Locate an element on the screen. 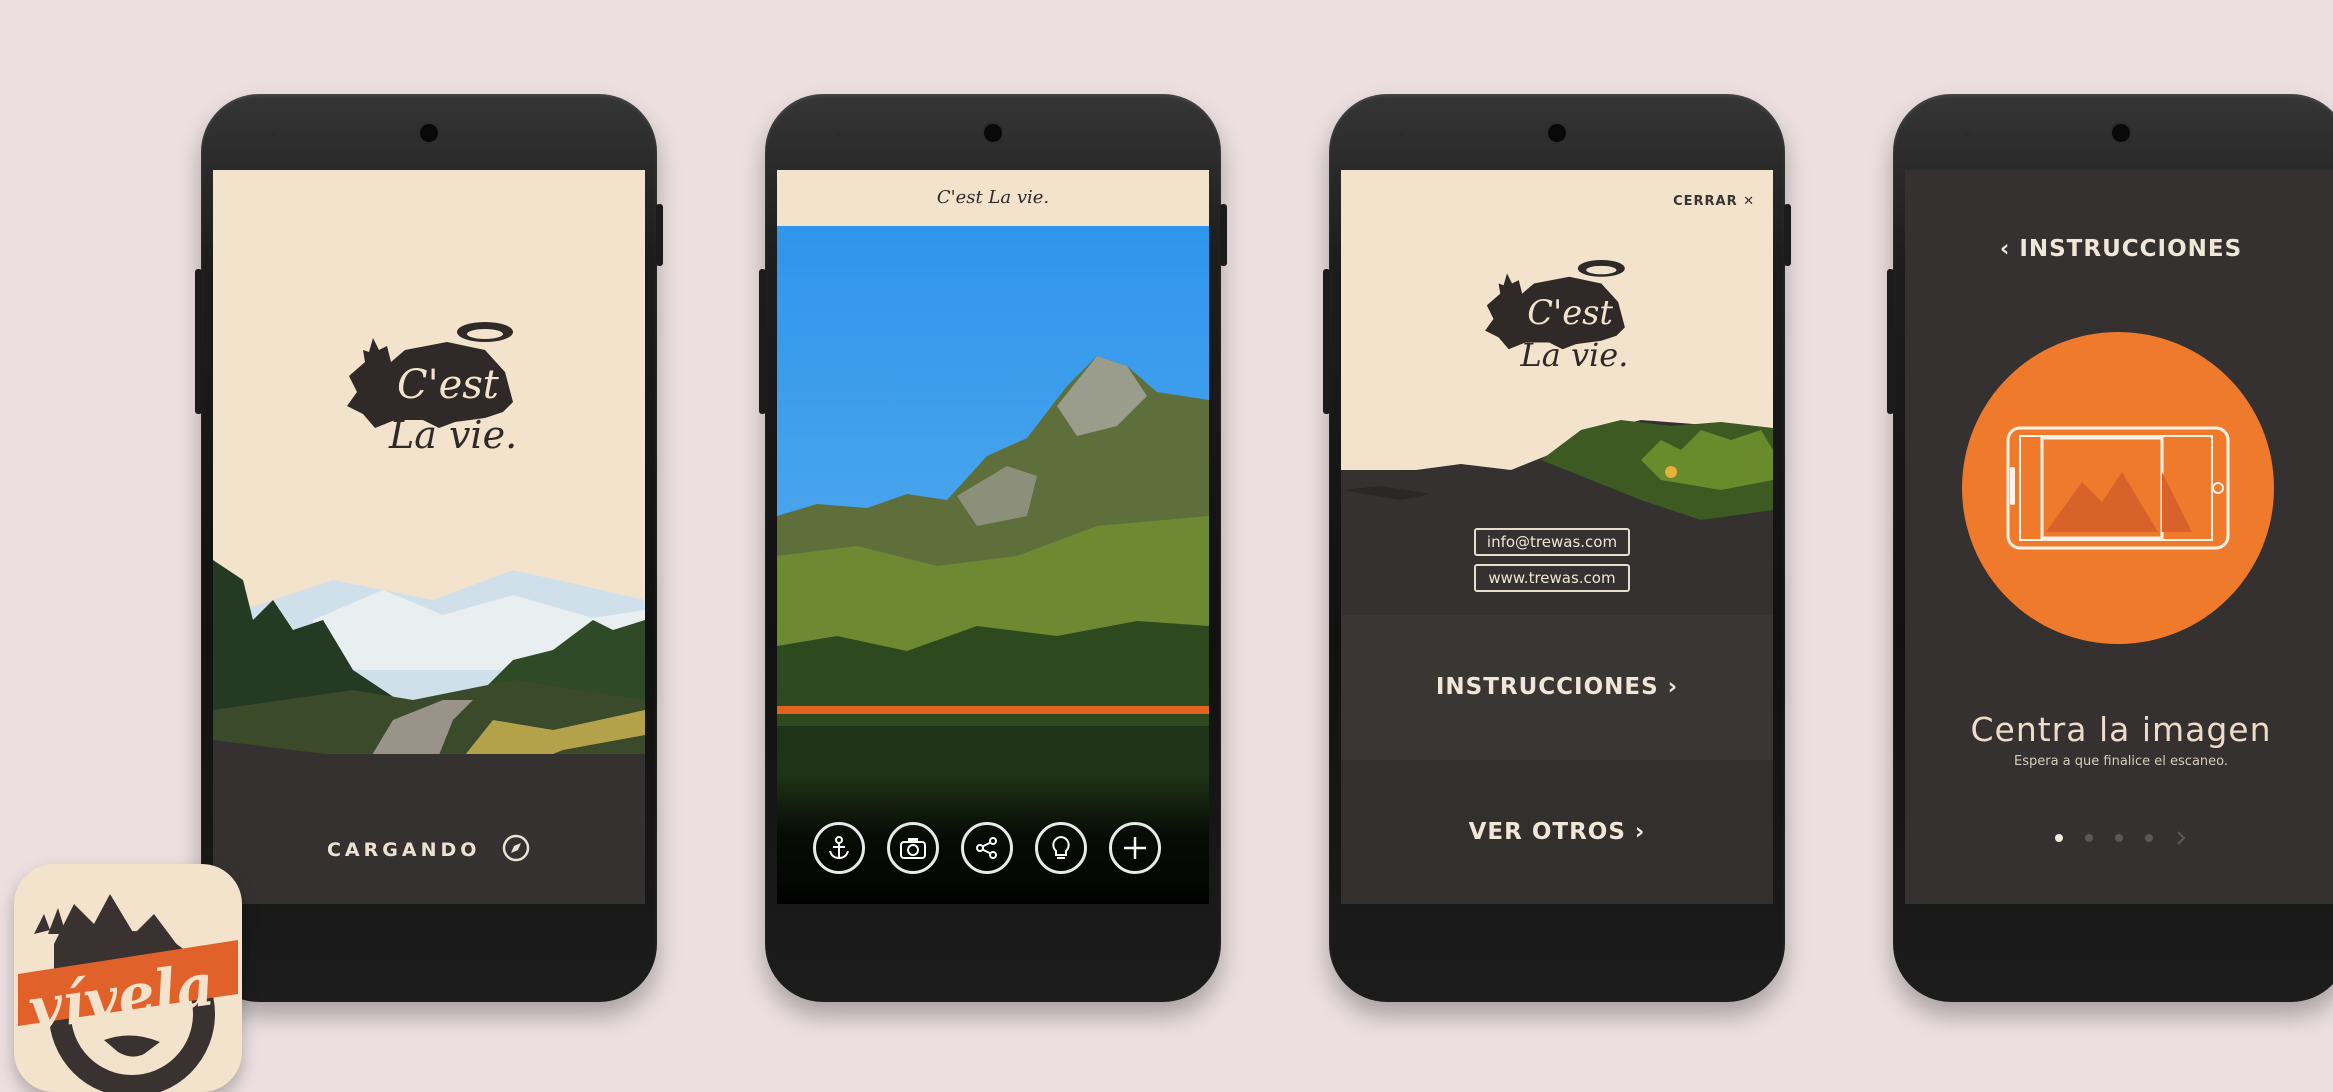 This screenshot has width=2333, height=1092. back-button: ‹ INSTRUCCIONES is located at coordinates (2119, 249).